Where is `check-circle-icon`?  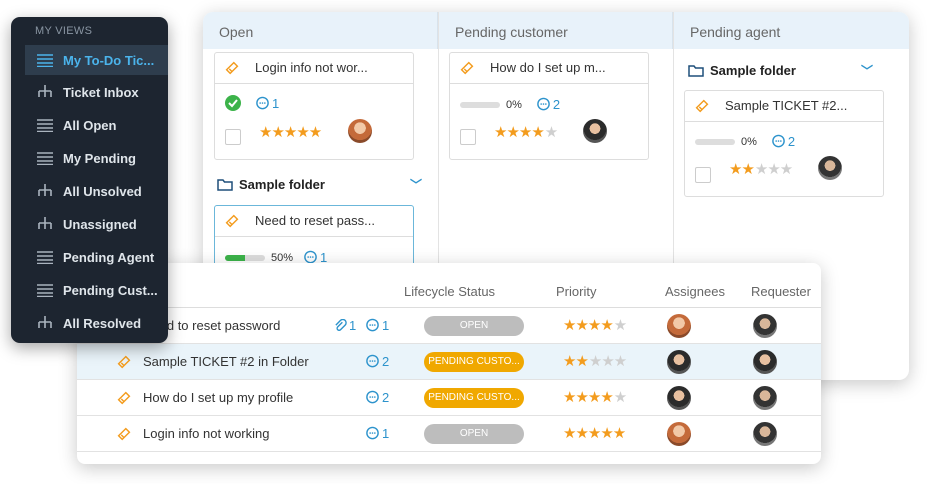 check-circle-icon is located at coordinates (233, 103).